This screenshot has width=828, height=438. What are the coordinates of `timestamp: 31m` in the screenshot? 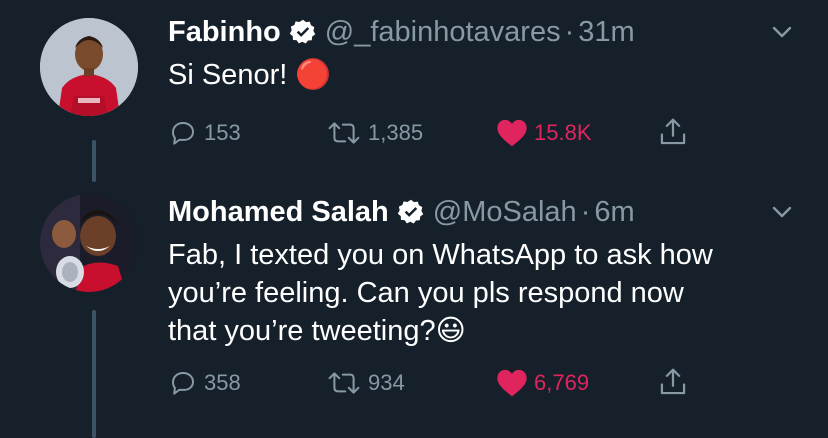 It's located at (606, 32).